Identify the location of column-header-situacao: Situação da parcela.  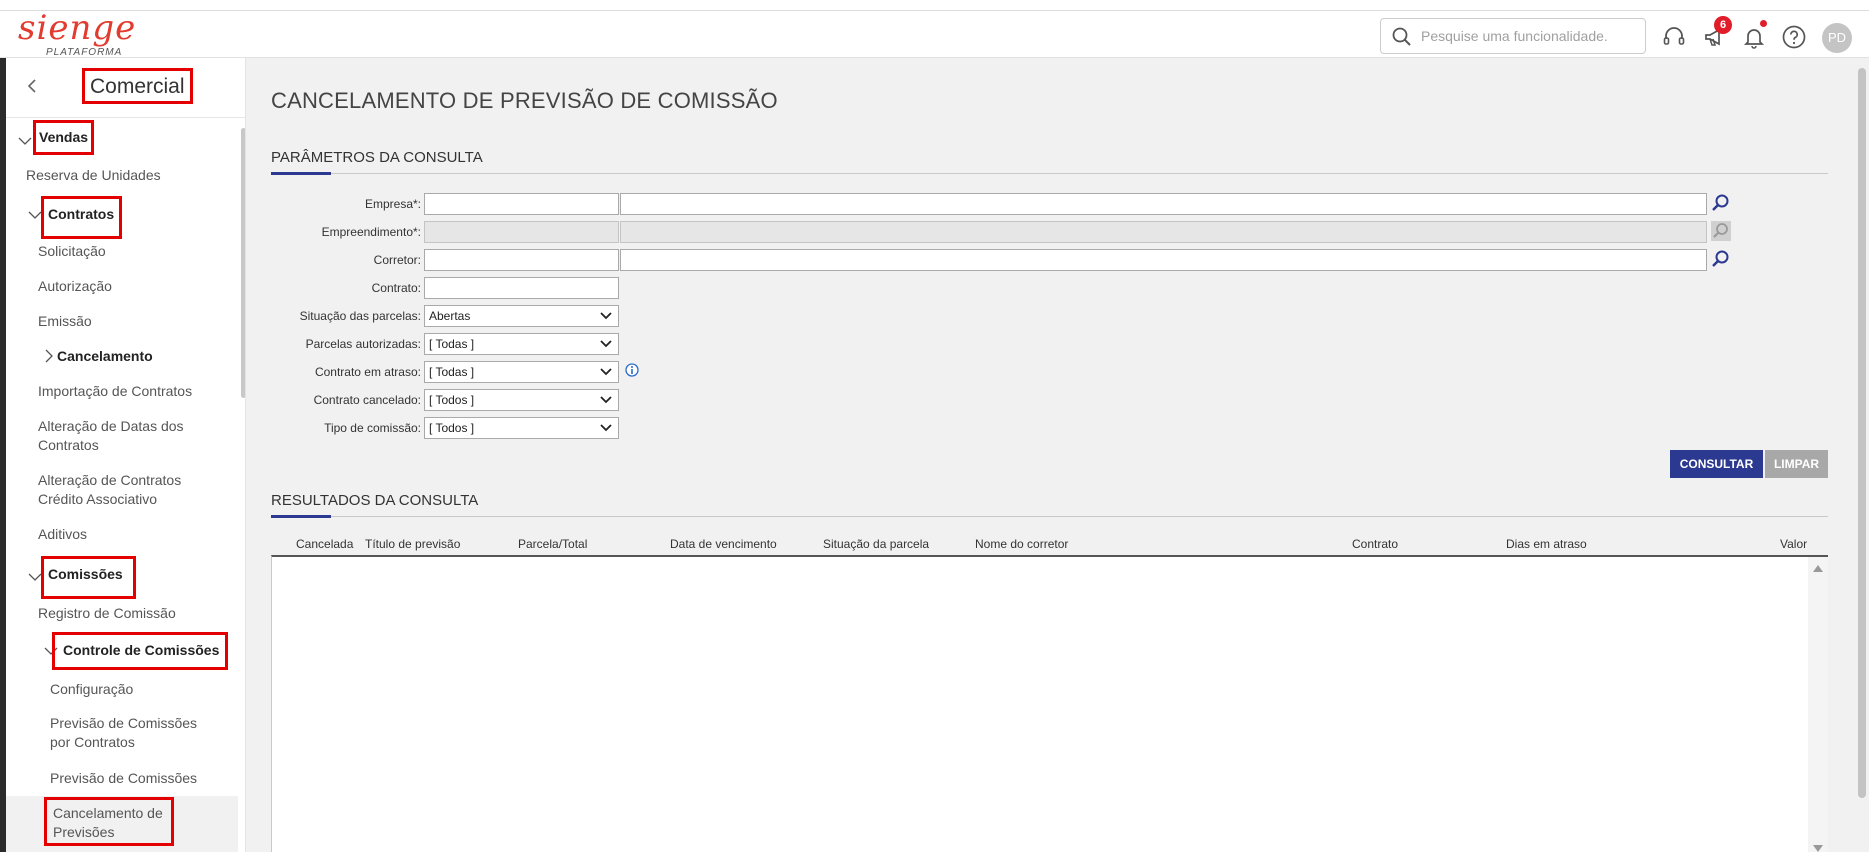
(876, 544).